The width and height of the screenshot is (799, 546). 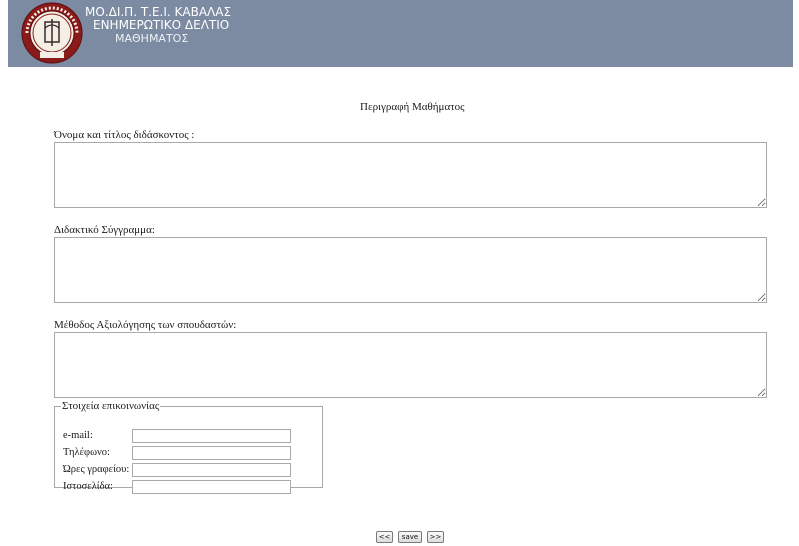 What do you see at coordinates (410, 537) in the screenshot?
I see `save-button: save` at bounding box center [410, 537].